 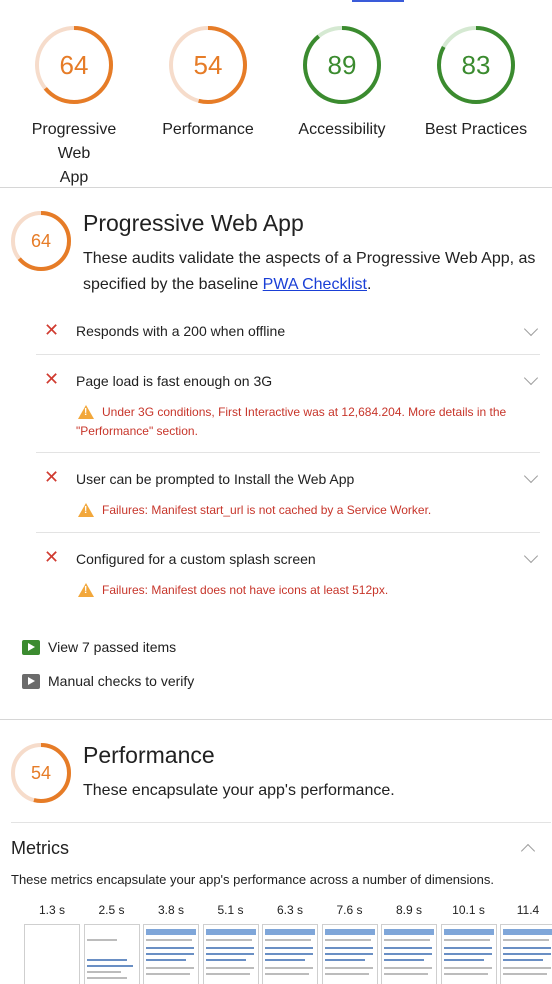 I want to click on metrics-title: Metrics, so click(x=40, y=848).